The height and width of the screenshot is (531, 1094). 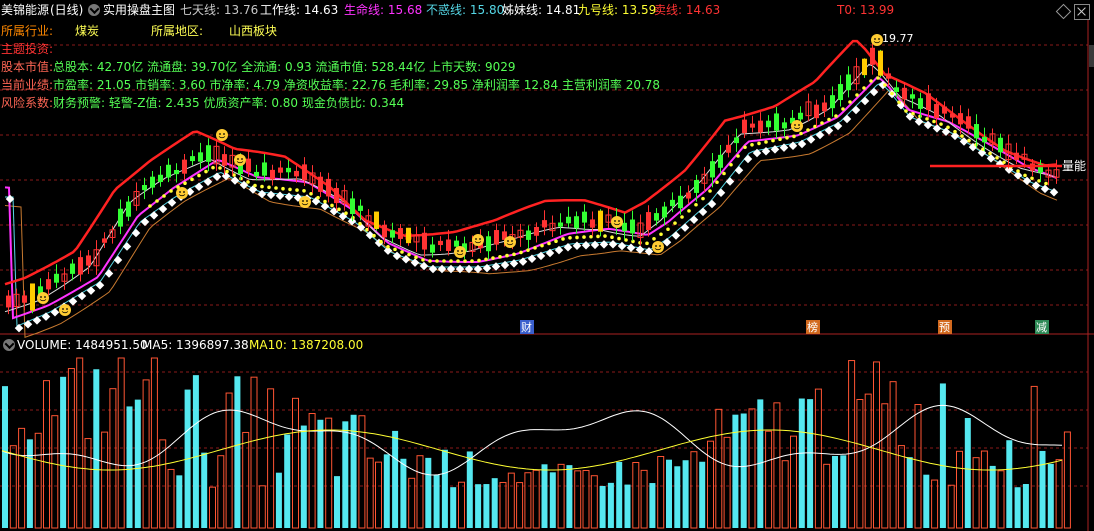 I want to click on industry-row: 所属行业: 煤炭 所属地区: 山西板块, so click(x=139, y=31).